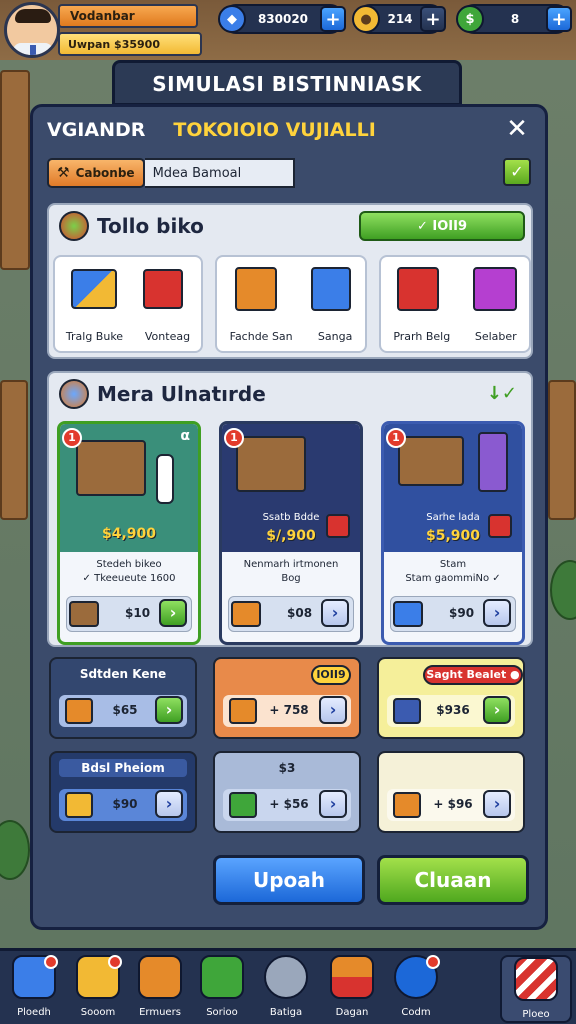 The width and height of the screenshot is (576, 1024). Describe the element at coordinates (167, 336) in the screenshot. I see `card-label: Vonteag` at that location.